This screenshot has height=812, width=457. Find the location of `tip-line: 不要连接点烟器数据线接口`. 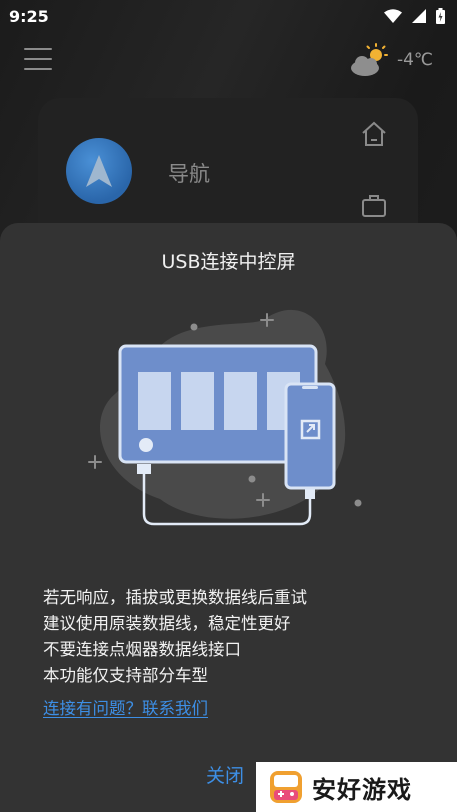

tip-line: 不要连接点烟器数据线接口 is located at coordinates (142, 649).